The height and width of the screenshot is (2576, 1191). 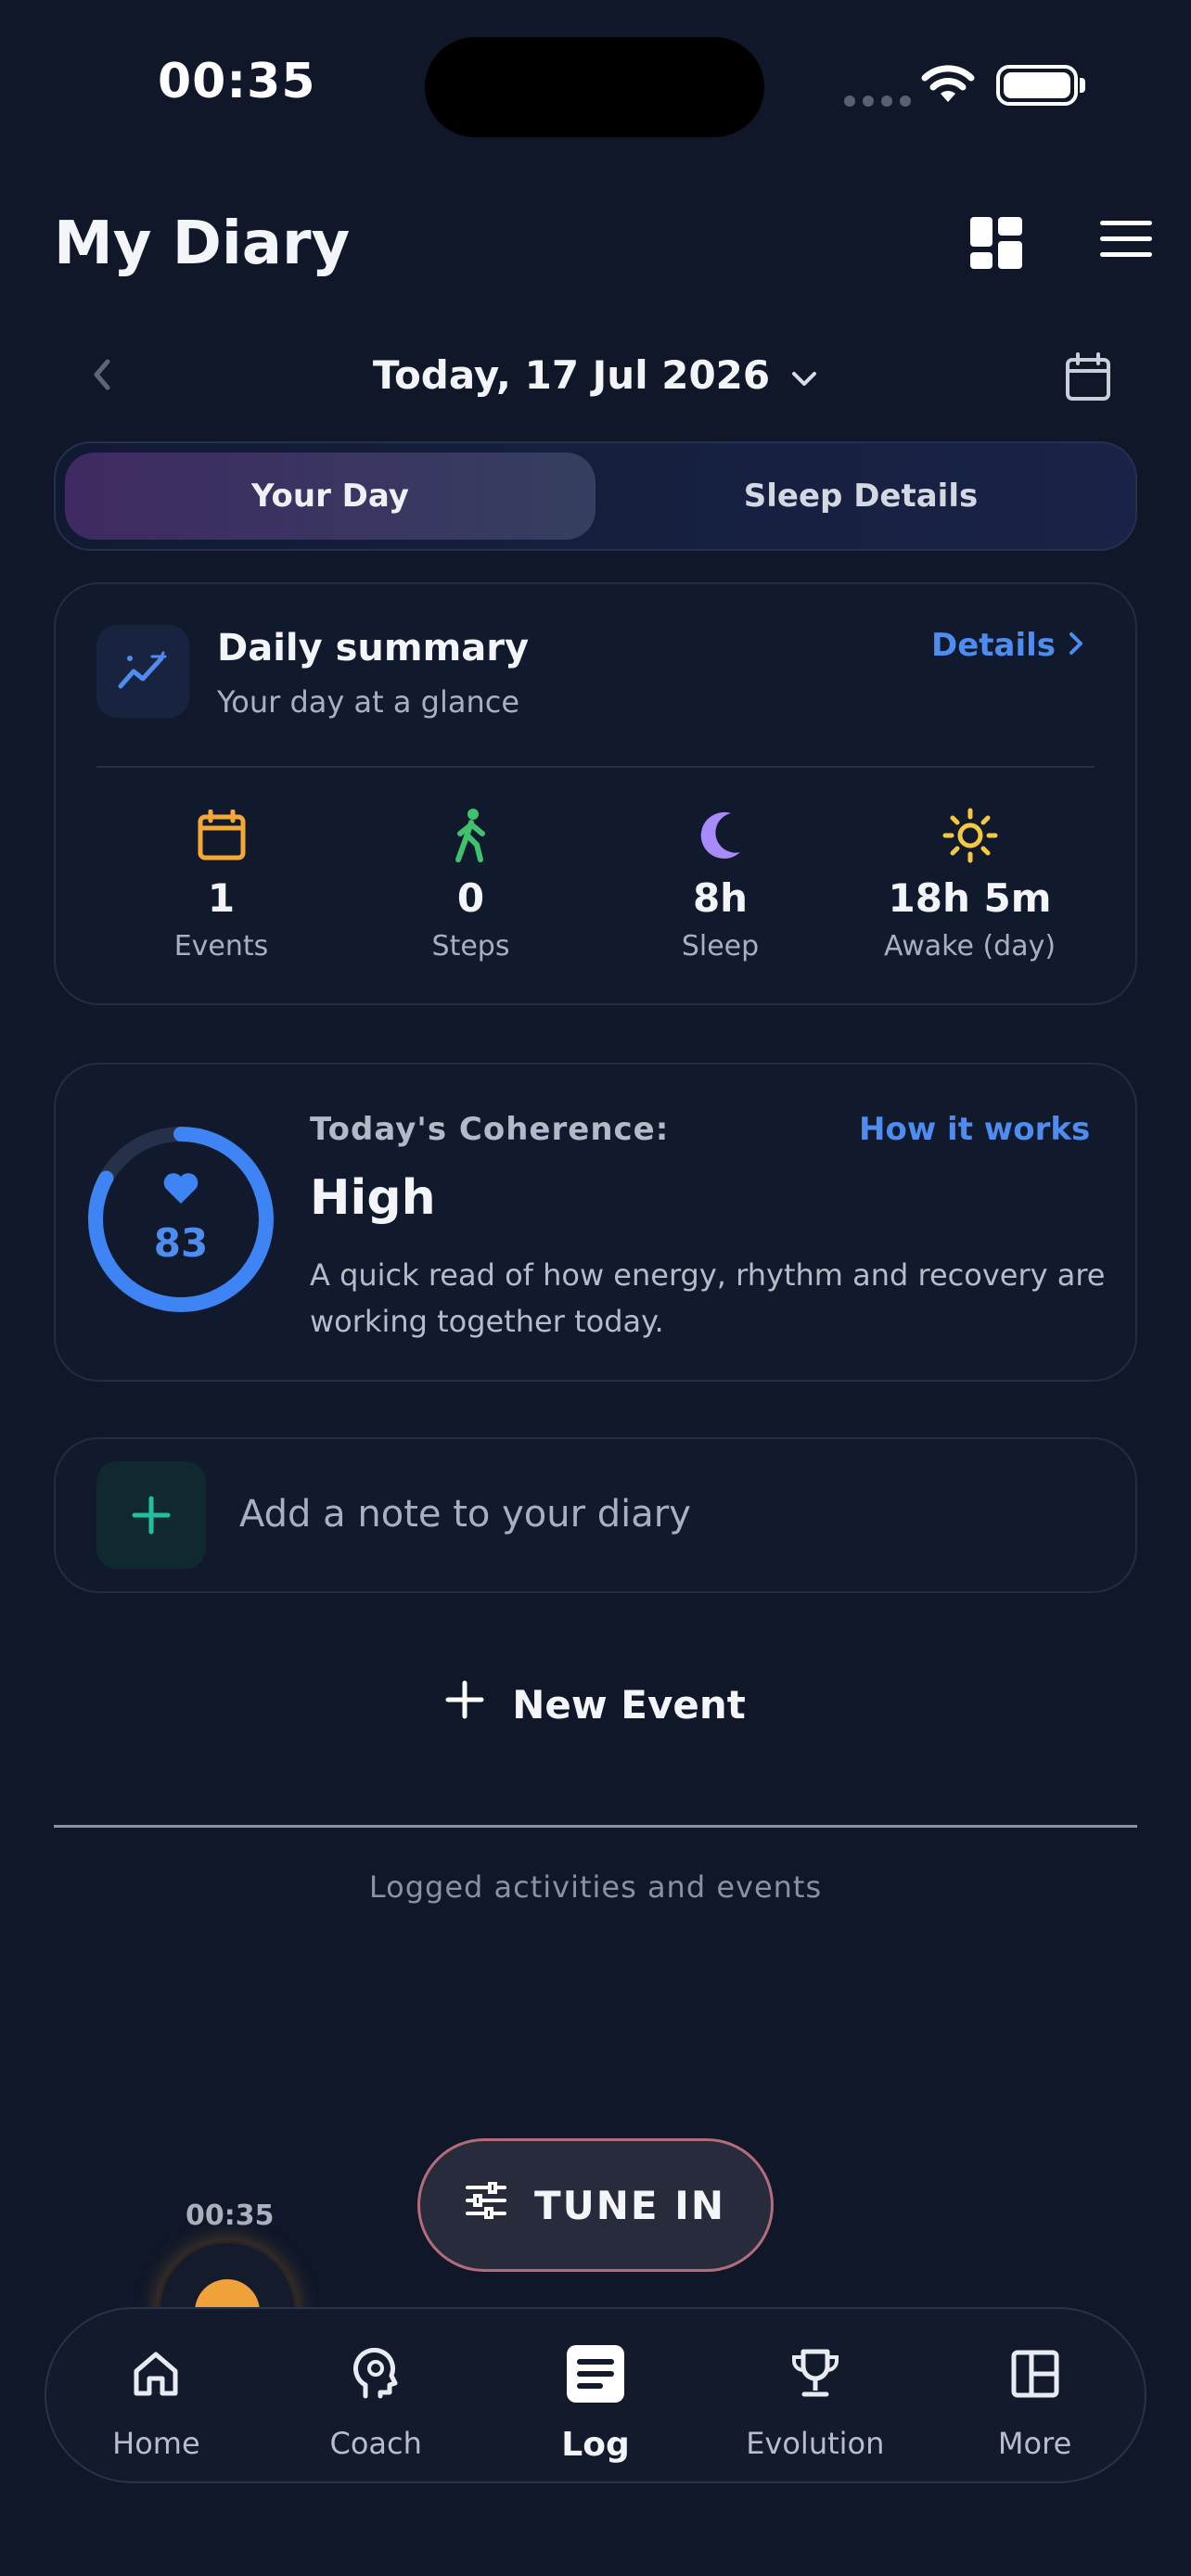 What do you see at coordinates (180, 1190) in the screenshot?
I see `heart-icon` at bounding box center [180, 1190].